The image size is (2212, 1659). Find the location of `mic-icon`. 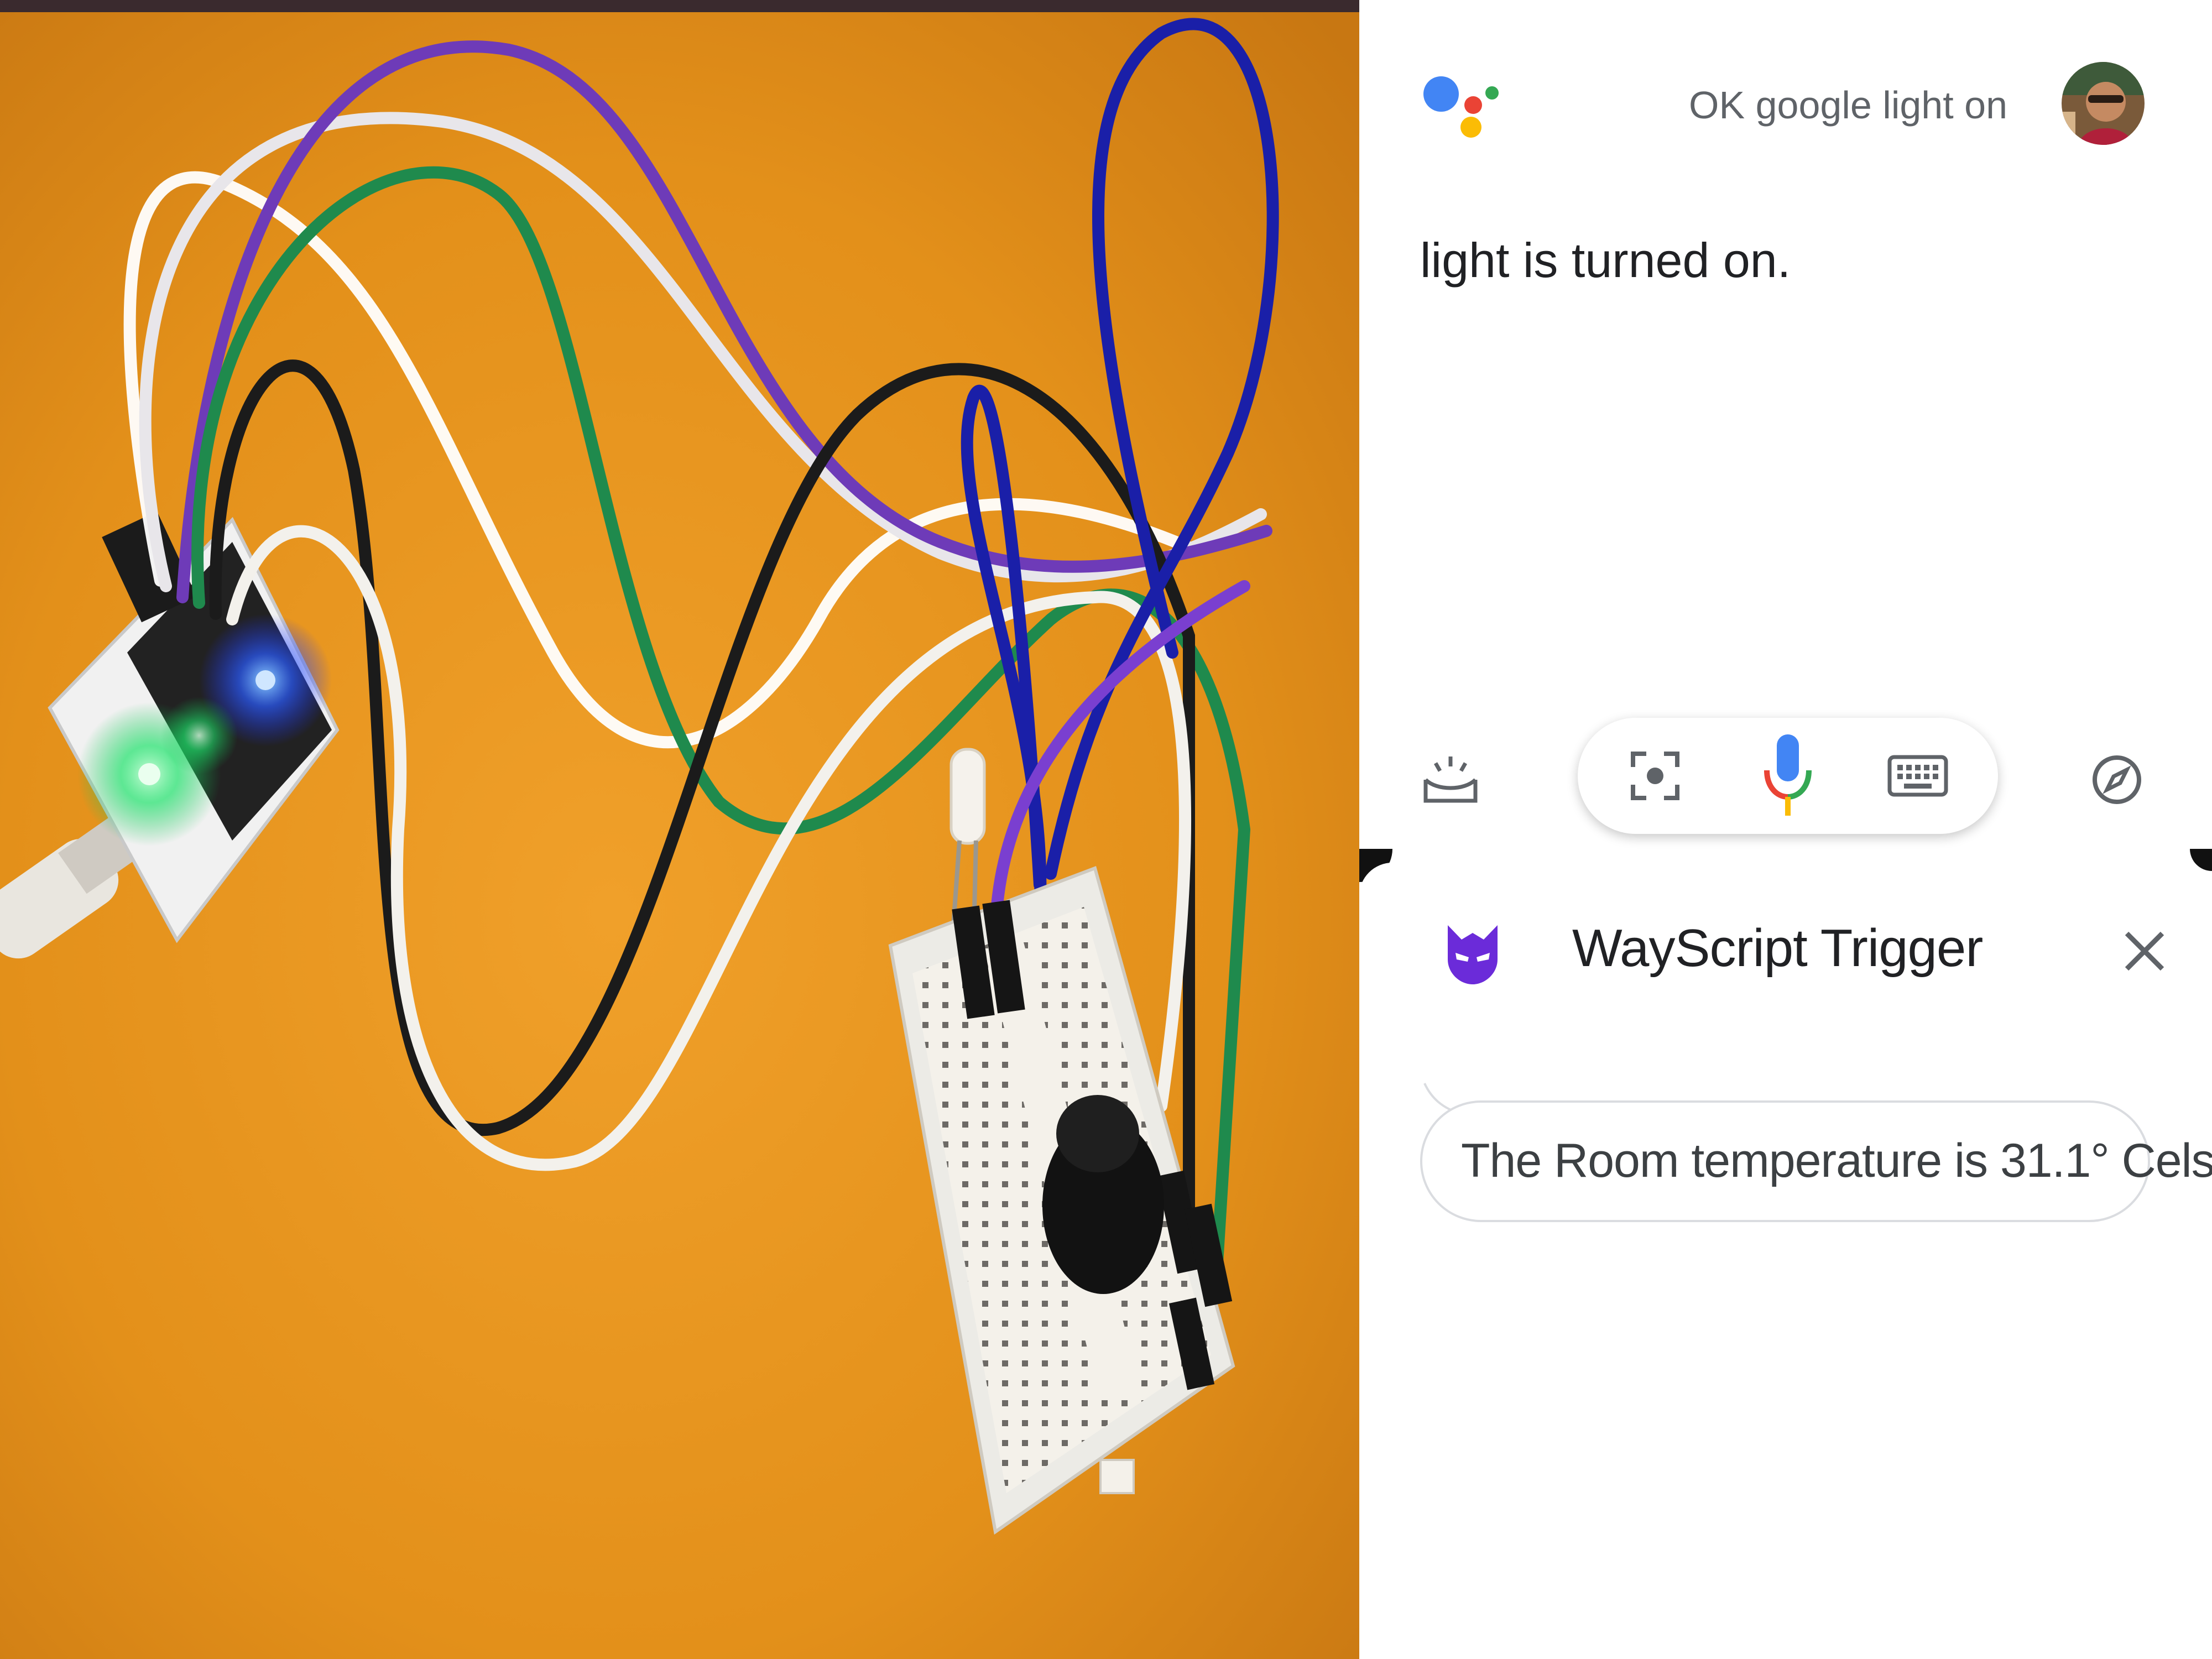

mic-icon is located at coordinates (1788, 776).